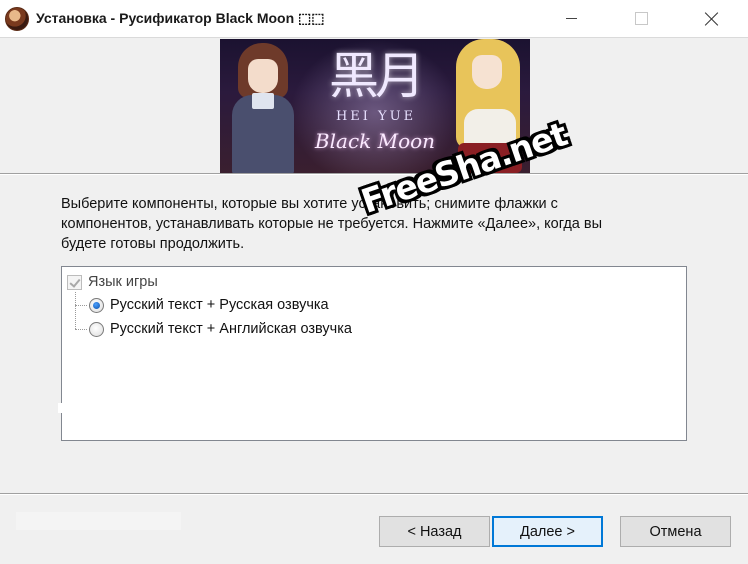 Image resolution: width=748 pixels, height=564 pixels. What do you see at coordinates (547, 531) in the screenshot?
I see `next-button: Далее >` at bounding box center [547, 531].